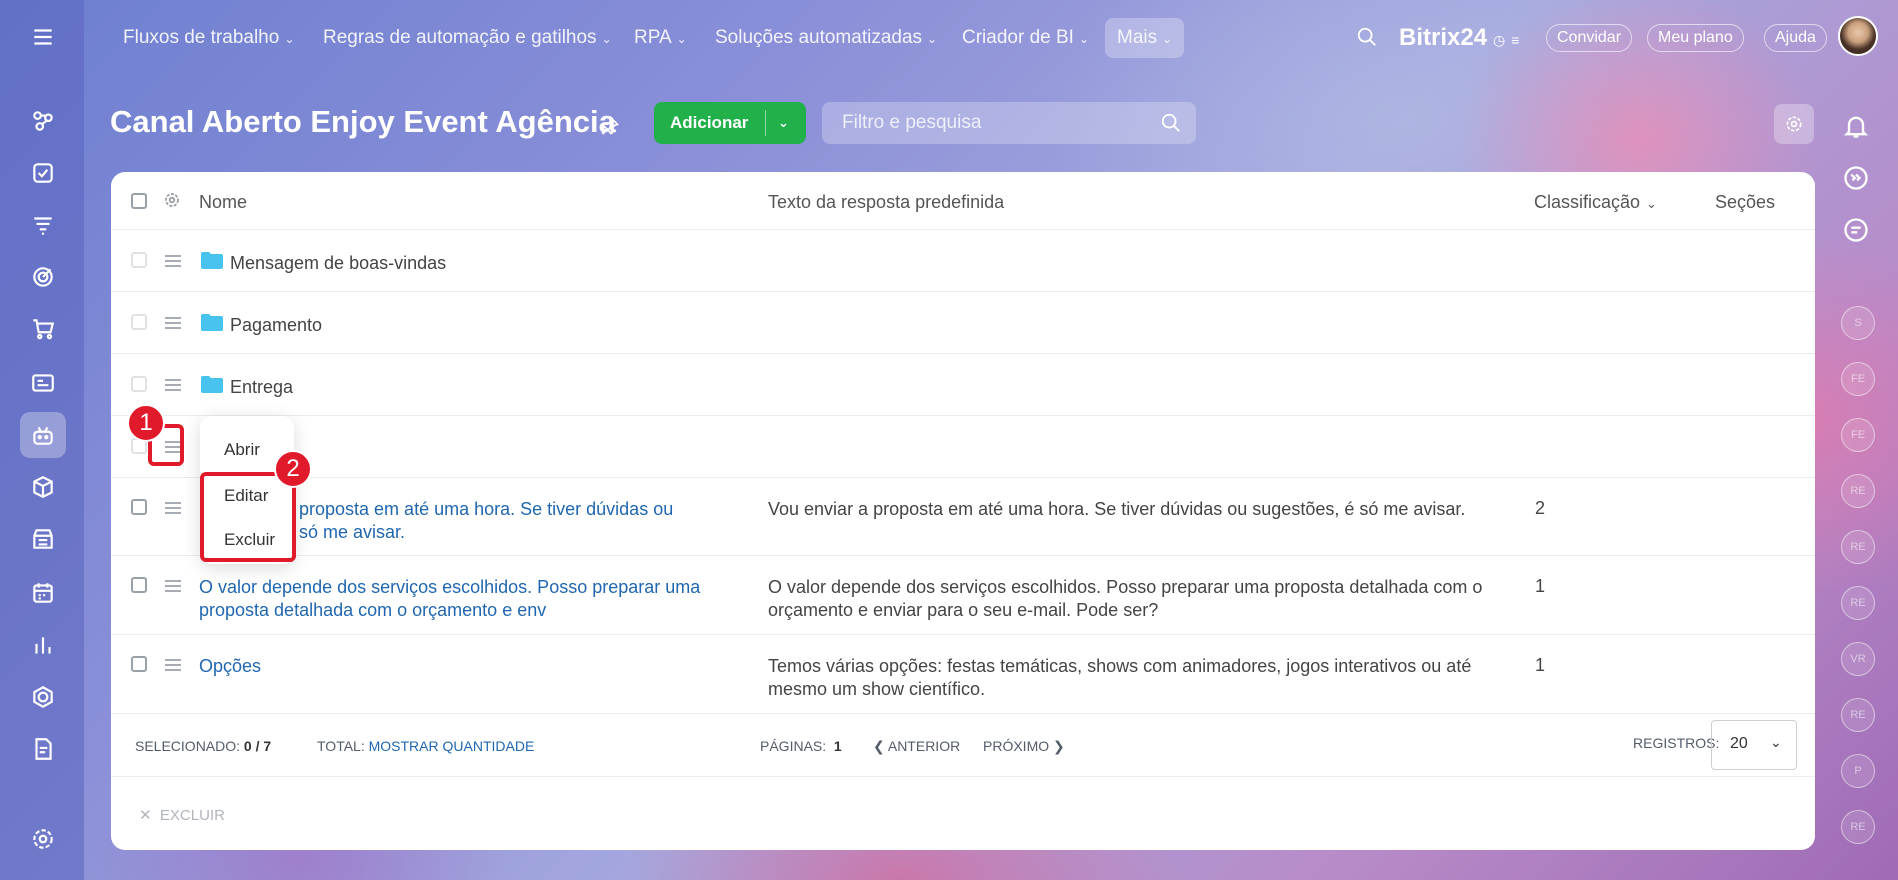 The height and width of the screenshot is (880, 1898). I want to click on document-icon, so click(43, 749).